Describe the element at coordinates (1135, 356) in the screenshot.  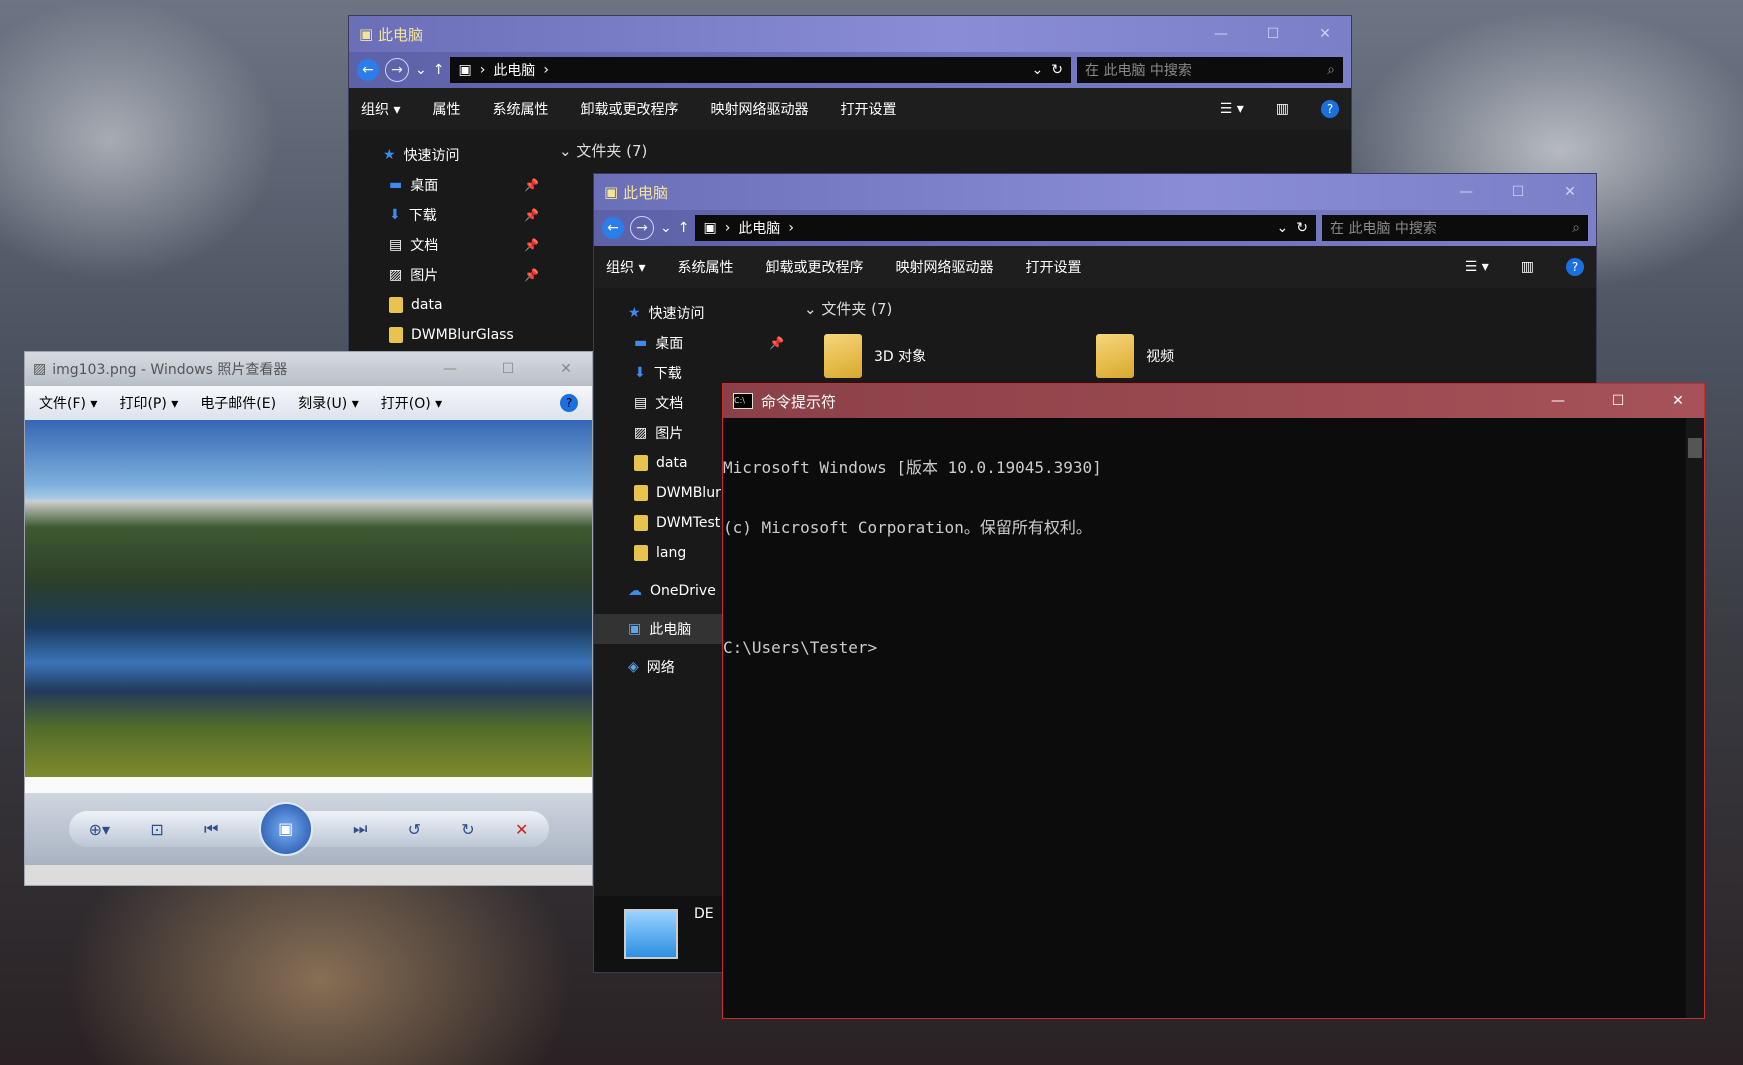
I see `folder-item-videos: 视频` at that location.